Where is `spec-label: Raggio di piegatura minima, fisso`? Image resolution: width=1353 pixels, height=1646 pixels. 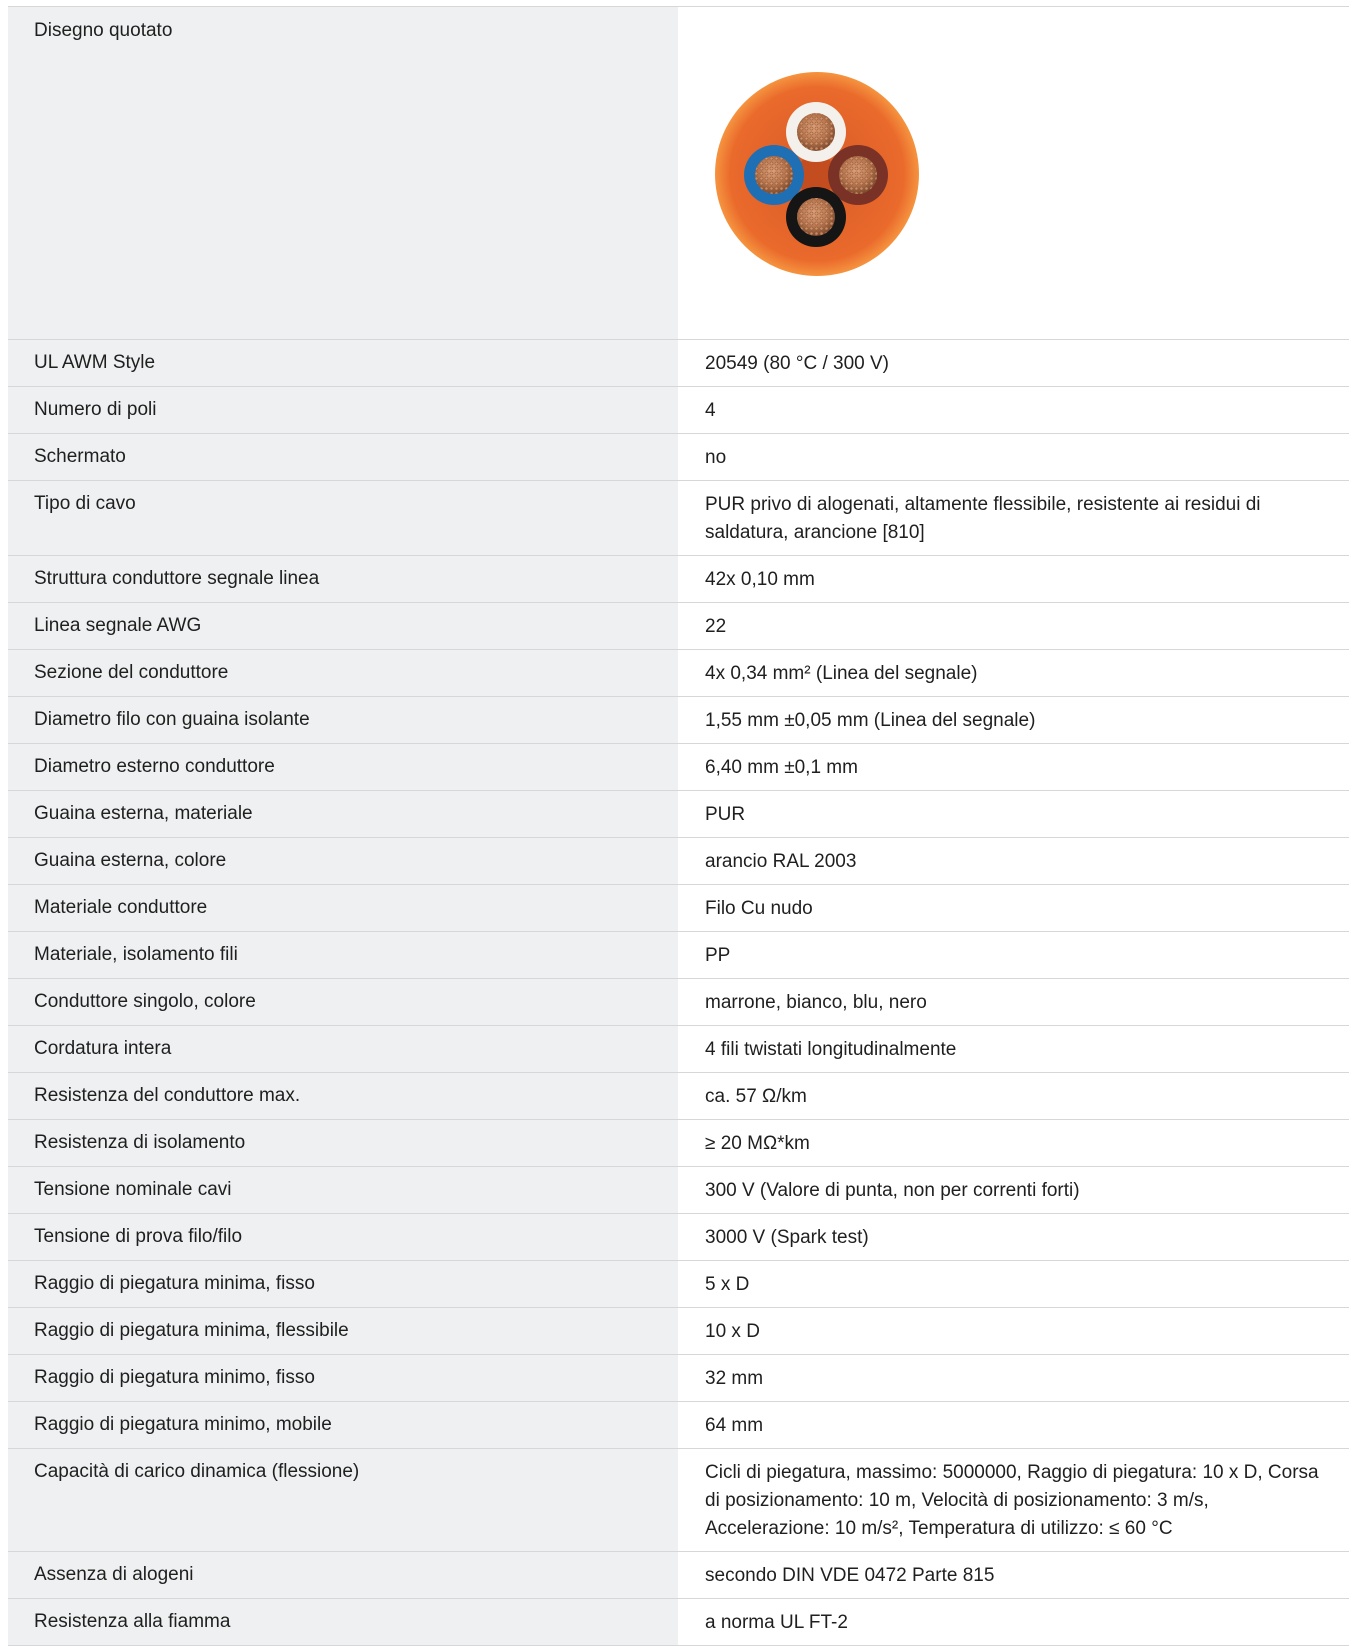 spec-label: Raggio di piegatura minima, fisso is located at coordinates (343, 1284).